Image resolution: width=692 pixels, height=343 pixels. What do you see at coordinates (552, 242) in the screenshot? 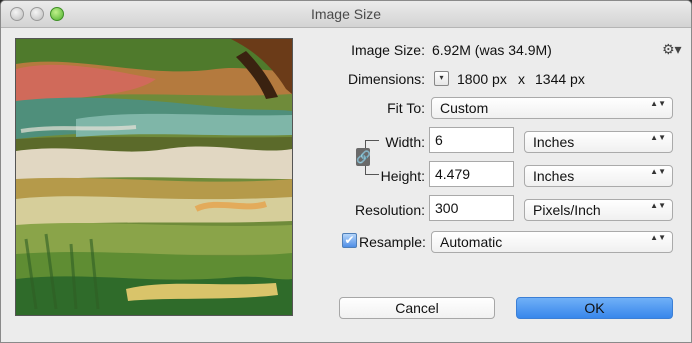
I see `resample-select: Automatic ▲▼` at bounding box center [552, 242].